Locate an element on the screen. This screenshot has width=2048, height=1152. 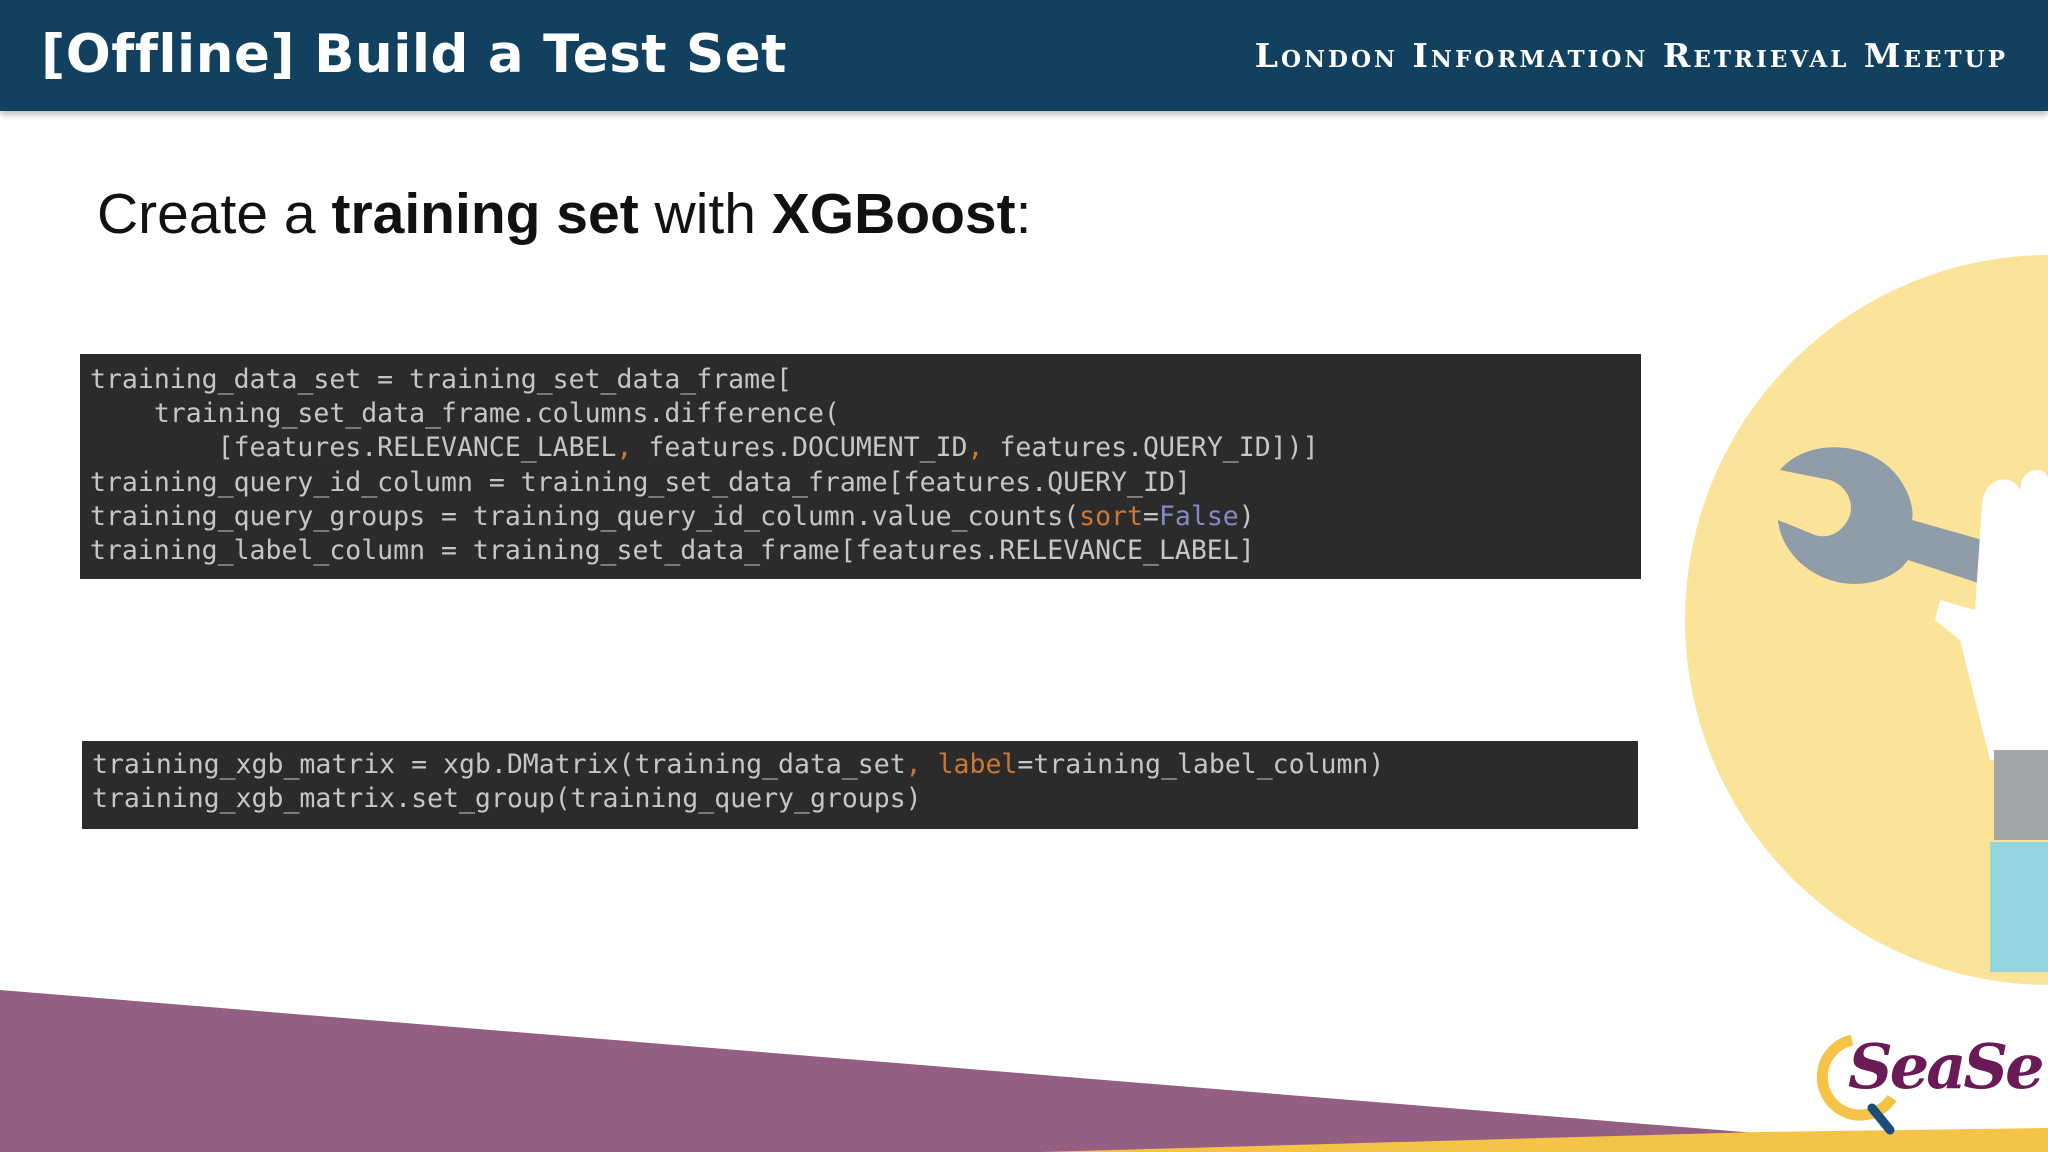
code-text: = is located at coordinates (1151, 516).